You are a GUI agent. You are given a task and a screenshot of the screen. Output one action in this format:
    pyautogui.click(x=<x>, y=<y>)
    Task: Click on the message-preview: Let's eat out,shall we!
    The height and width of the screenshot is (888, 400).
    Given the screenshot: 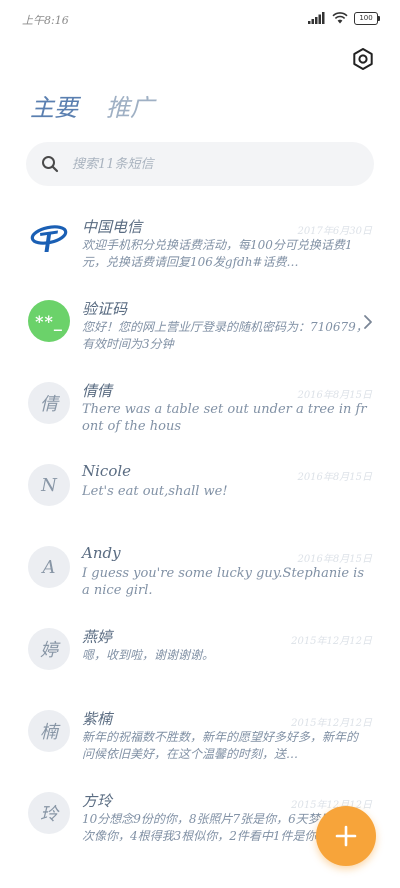 What is the action you would take?
    pyautogui.click(x=155, y=491)
    